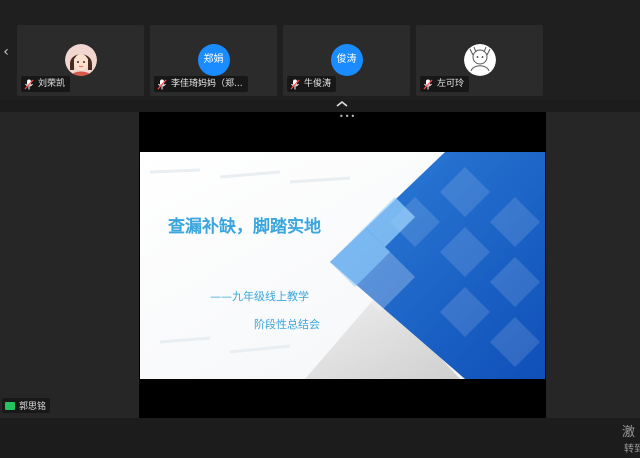 The height and width of the screenshot is (458, 640). Describe the element at coordinates (318, 84) in the screenshot. I see `participant-name: 牛俊涛` at that location.